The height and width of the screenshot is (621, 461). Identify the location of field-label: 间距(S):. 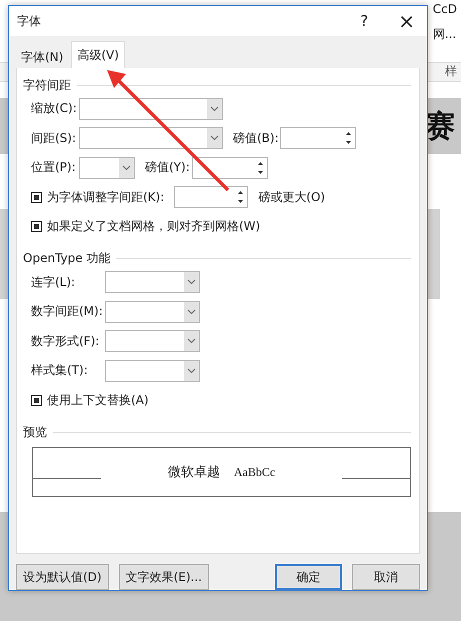
(54, 138).